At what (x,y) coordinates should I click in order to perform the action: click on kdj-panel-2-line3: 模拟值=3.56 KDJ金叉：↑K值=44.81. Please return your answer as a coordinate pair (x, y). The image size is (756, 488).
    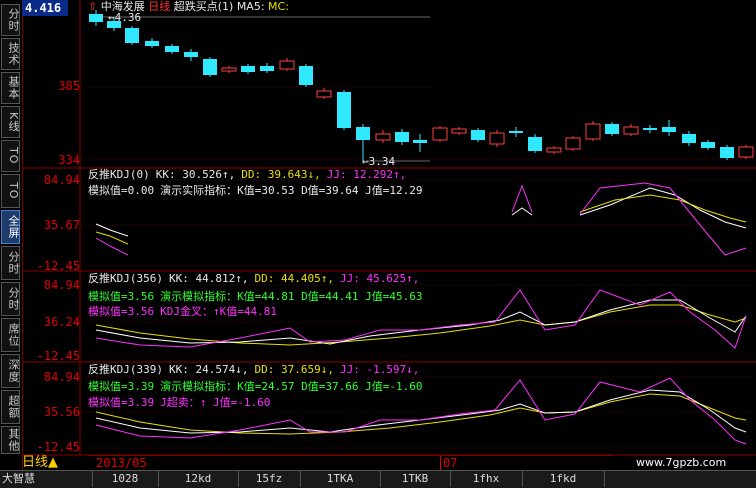
    Looking at the image, I should click on (185, 311).